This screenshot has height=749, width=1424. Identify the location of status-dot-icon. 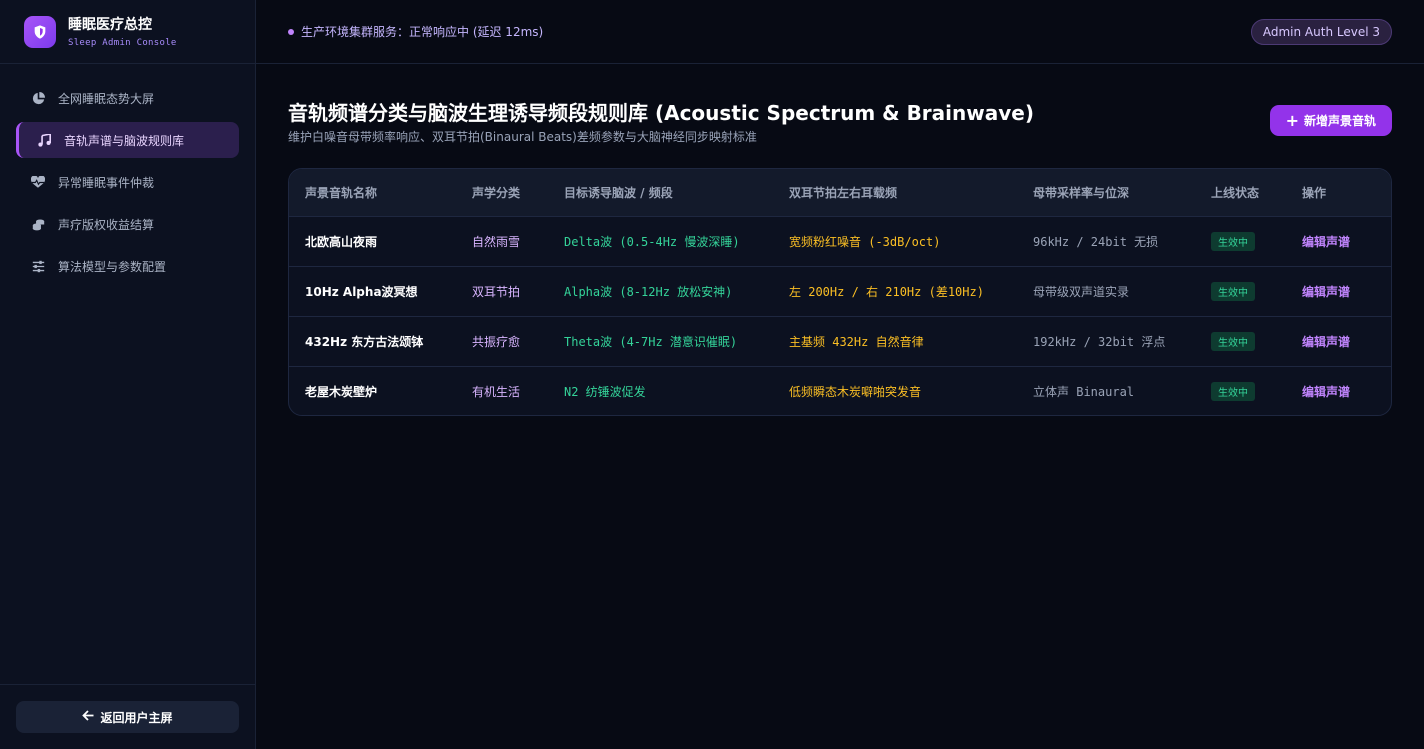
(291, 31).